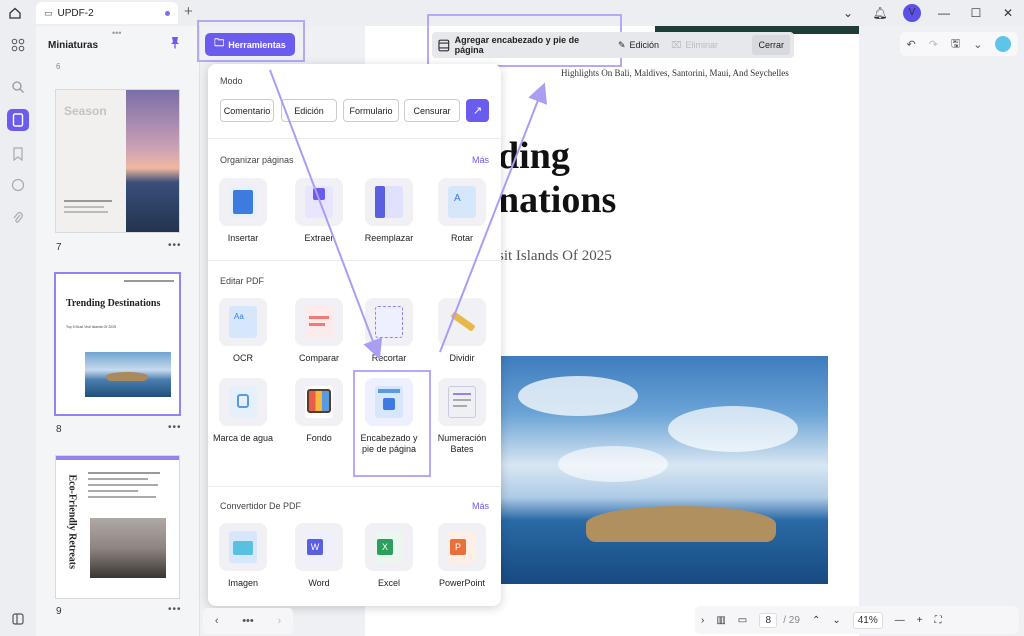 This screenshot has height=636, width=1024. Describe the element at coordinates (279, 621) in the screenshot. I see `chevron-right-icon: ›` at that location.